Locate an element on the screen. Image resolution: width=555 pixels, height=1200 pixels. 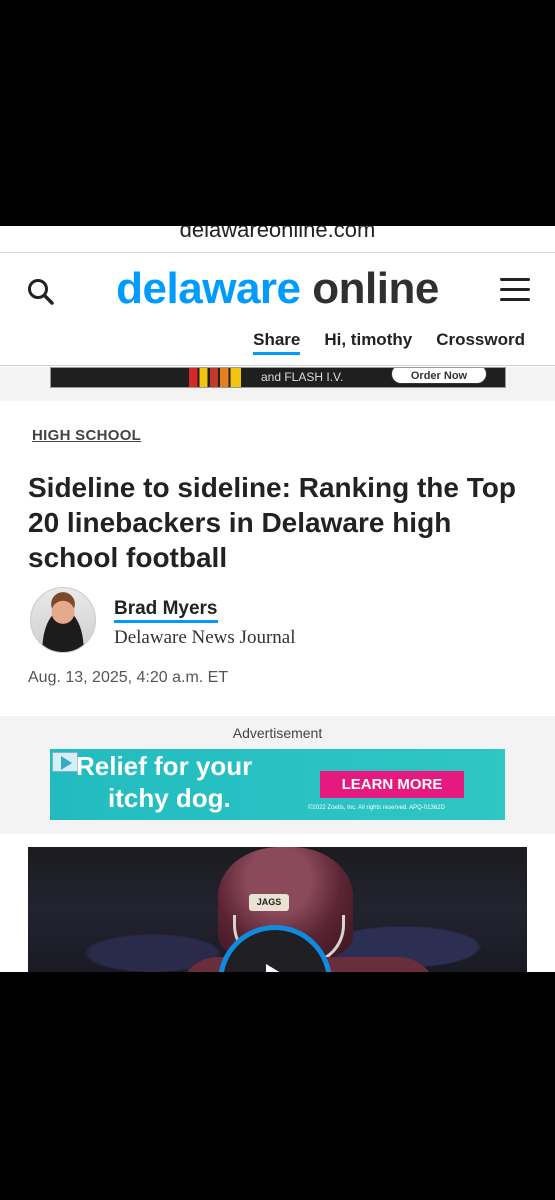
site-logo: delaware online is located at coordinates (277, 289).